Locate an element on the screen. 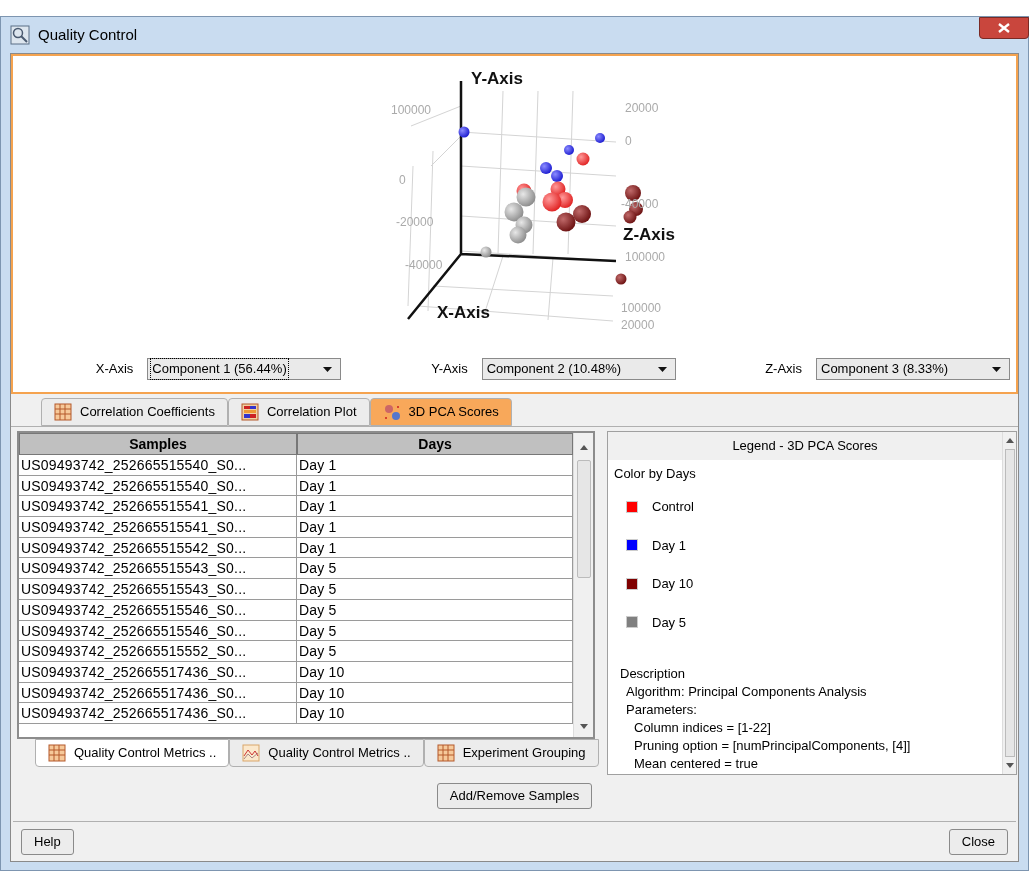 This screenshot has width=1029, height=871. tick-label: -20000 is located at coordinates (415, 222).